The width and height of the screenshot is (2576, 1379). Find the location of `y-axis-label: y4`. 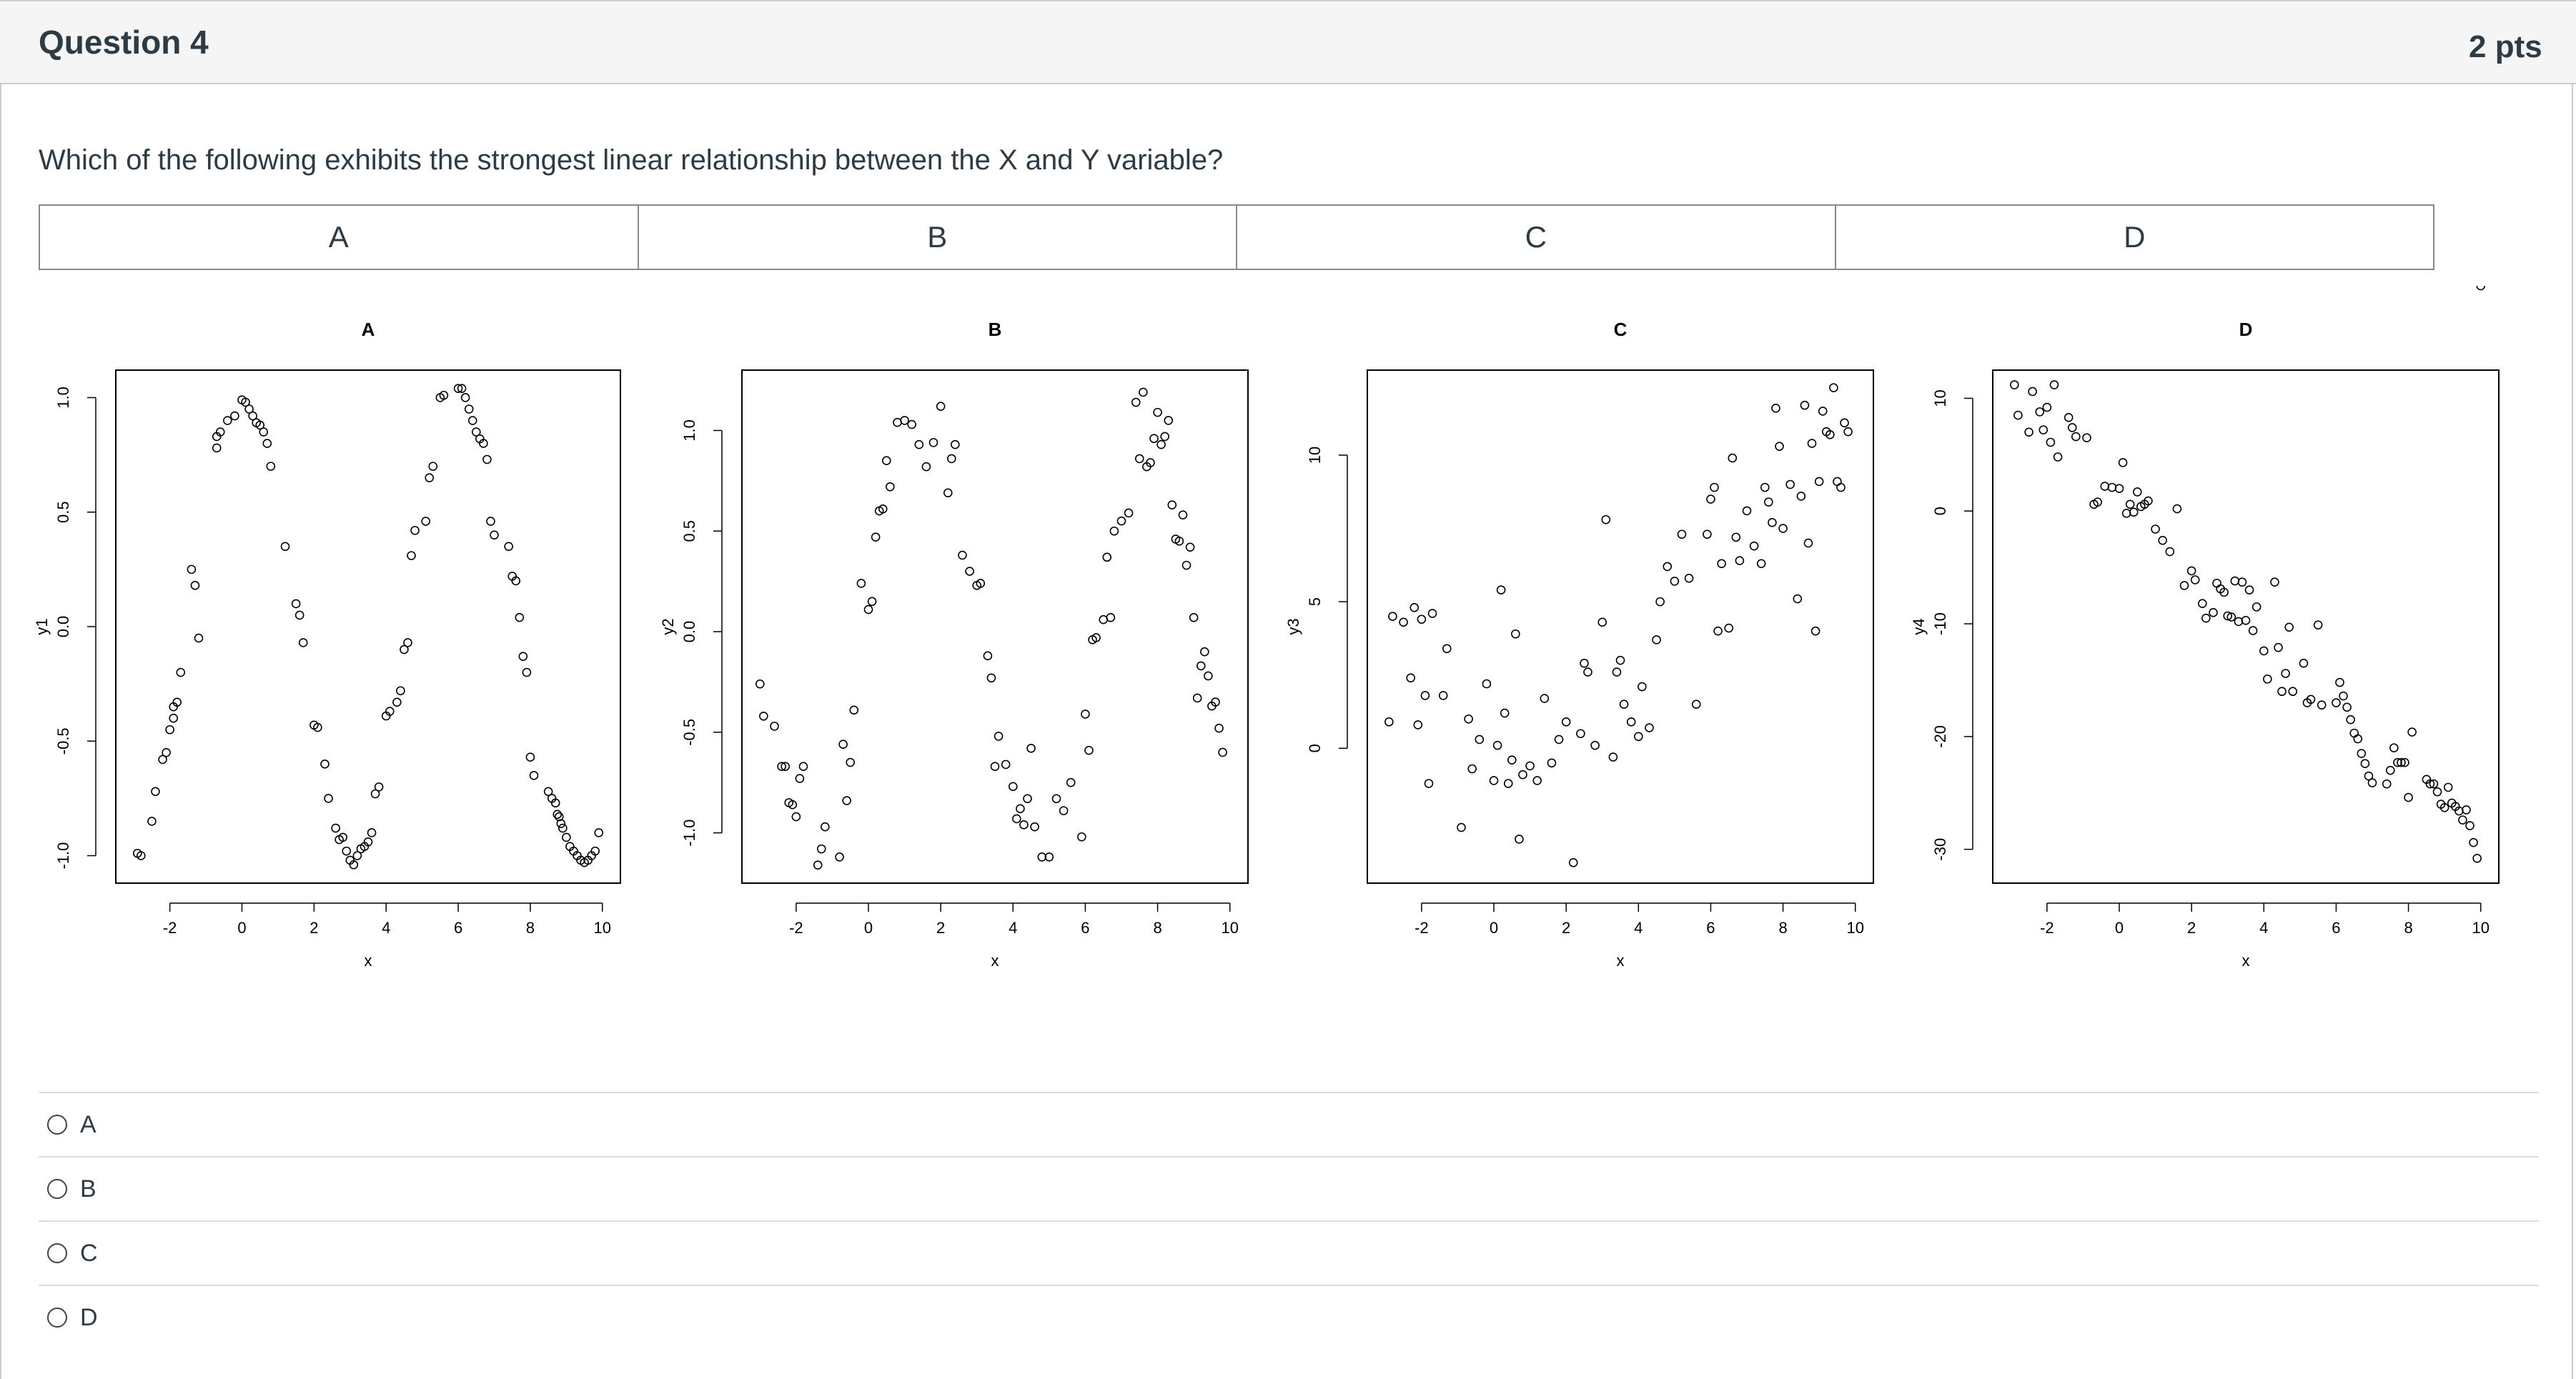

y-axis-label: y4 is located at coordinates (1919, 626).